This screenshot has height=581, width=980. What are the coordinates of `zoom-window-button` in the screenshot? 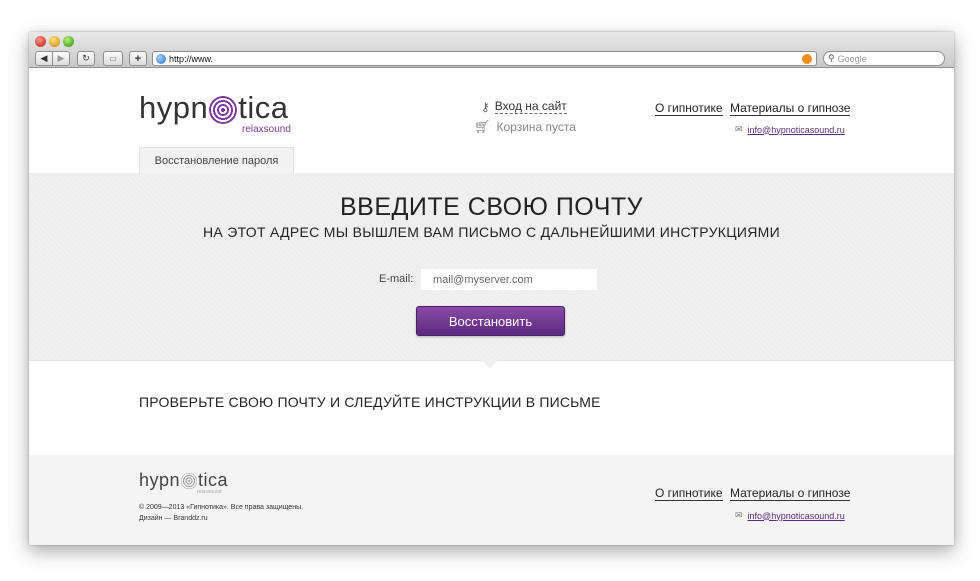 It's located at (68, 41).